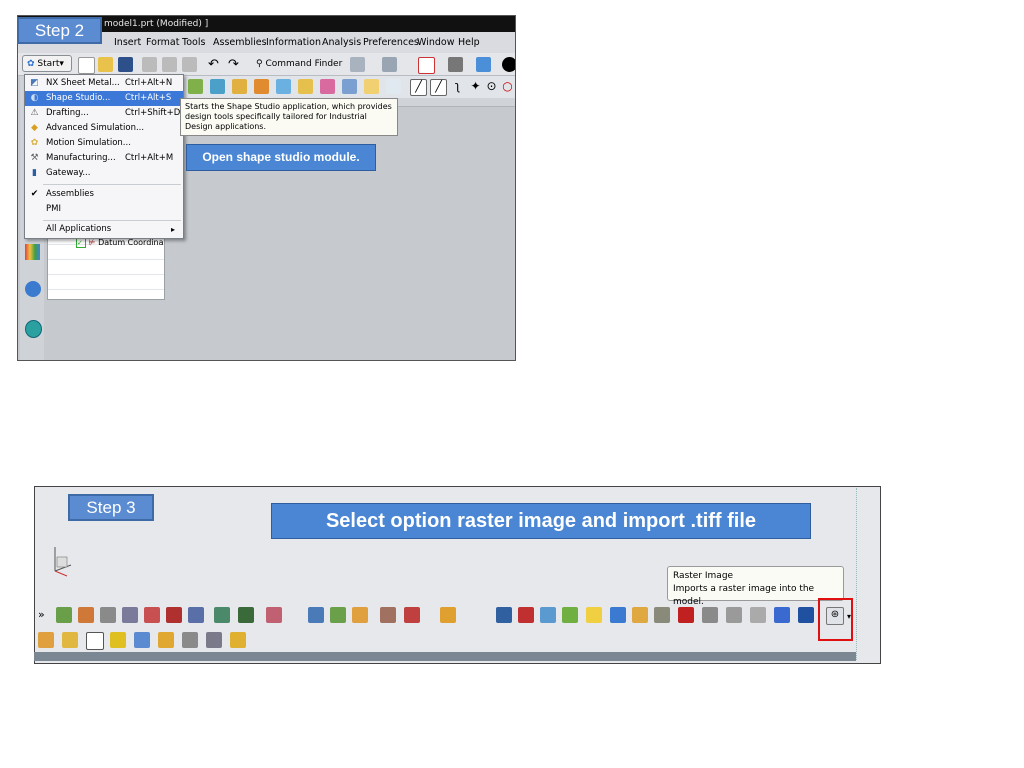  I want to click on cut-icon, so click(149, 64).